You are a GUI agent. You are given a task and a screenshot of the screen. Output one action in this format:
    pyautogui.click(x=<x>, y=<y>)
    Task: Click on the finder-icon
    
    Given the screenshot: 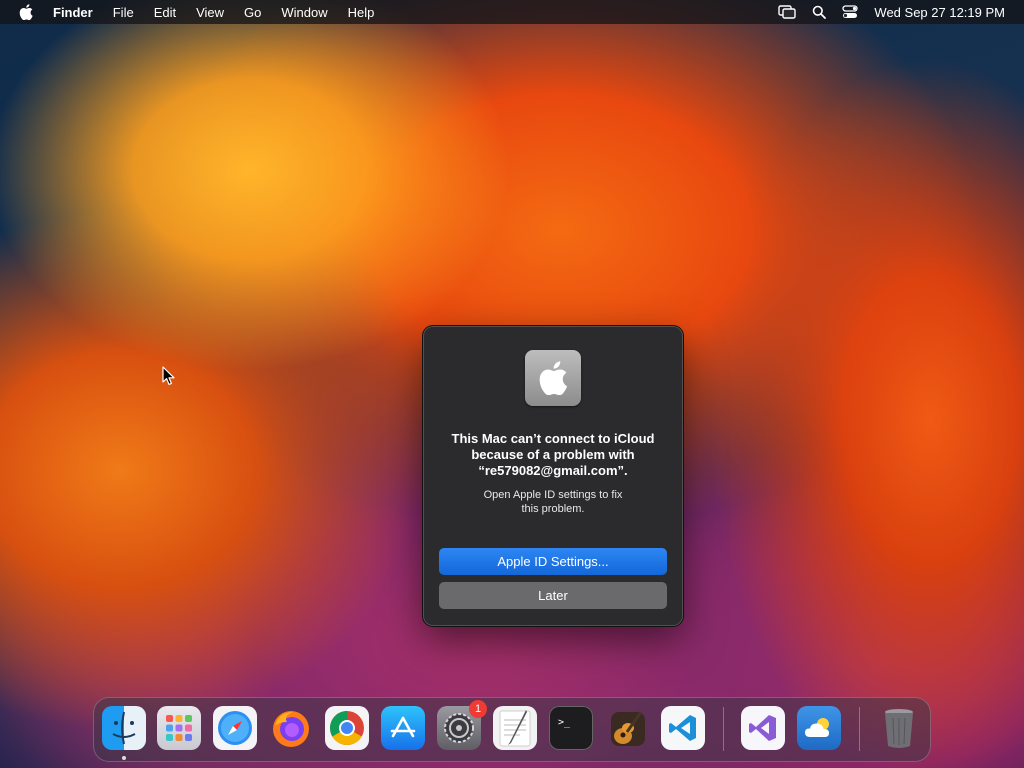 What is the action you would take?
    pyautogui.click(x=124, y=728)
    